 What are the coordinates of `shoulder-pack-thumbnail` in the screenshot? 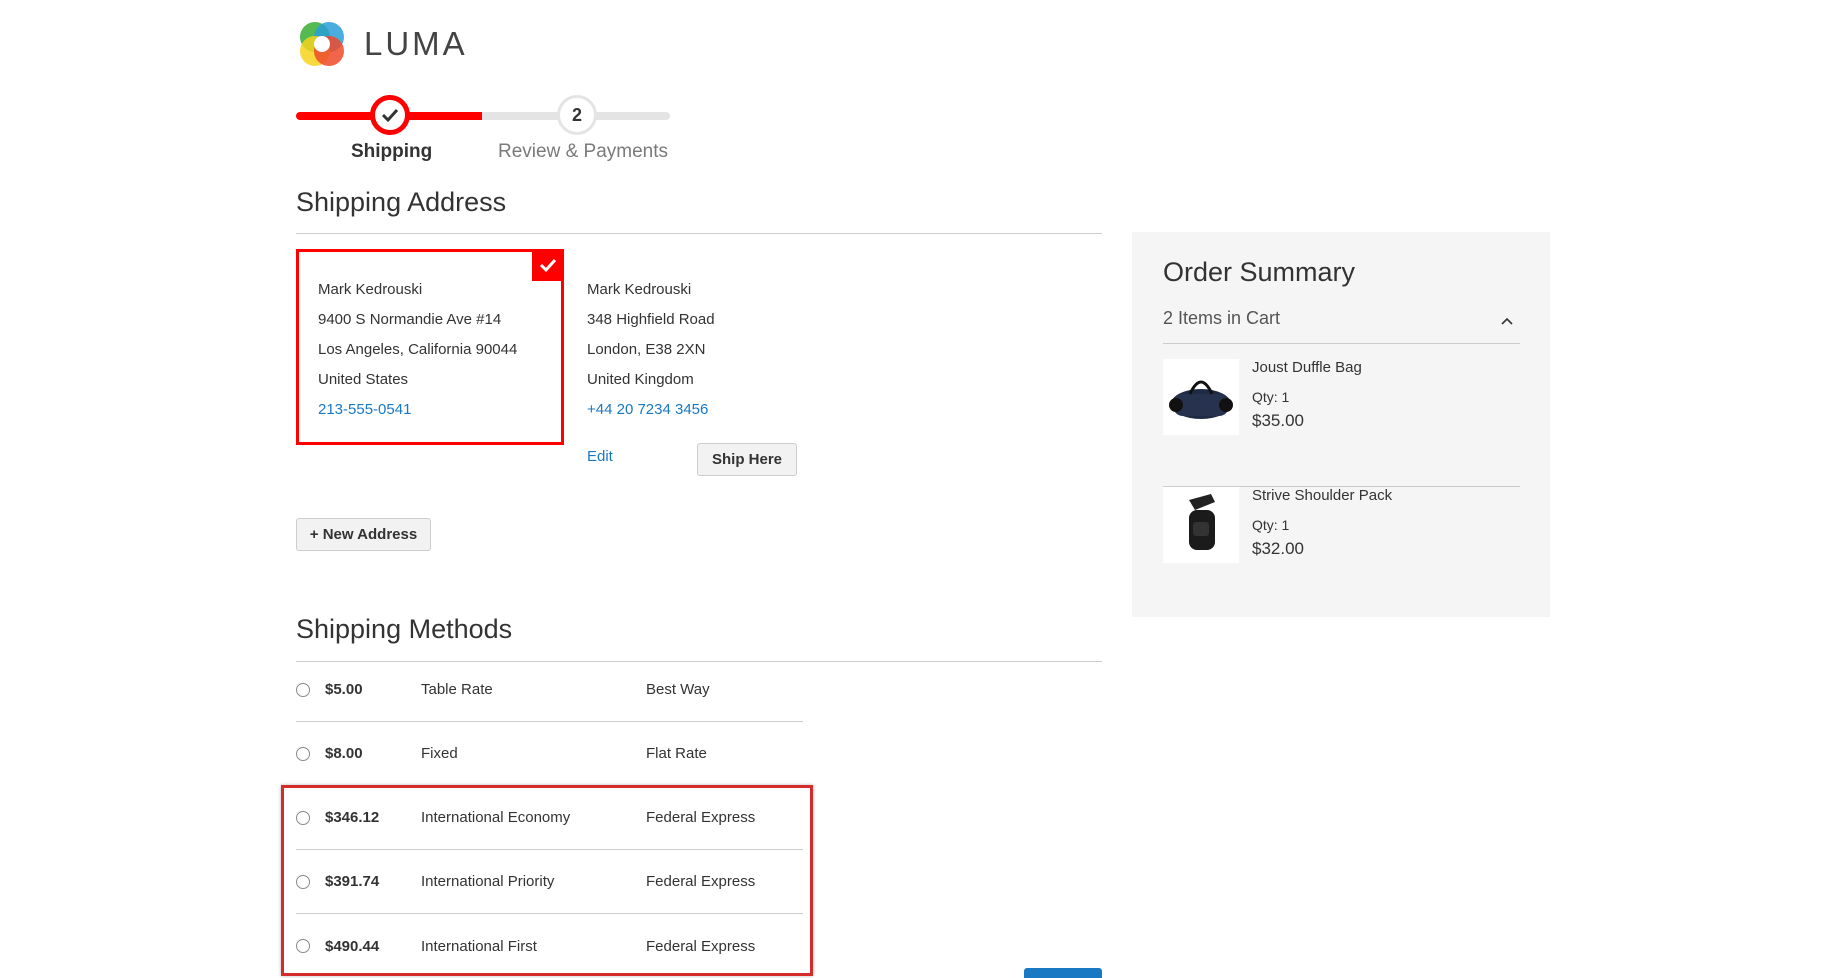 It's located at (1201, 525).